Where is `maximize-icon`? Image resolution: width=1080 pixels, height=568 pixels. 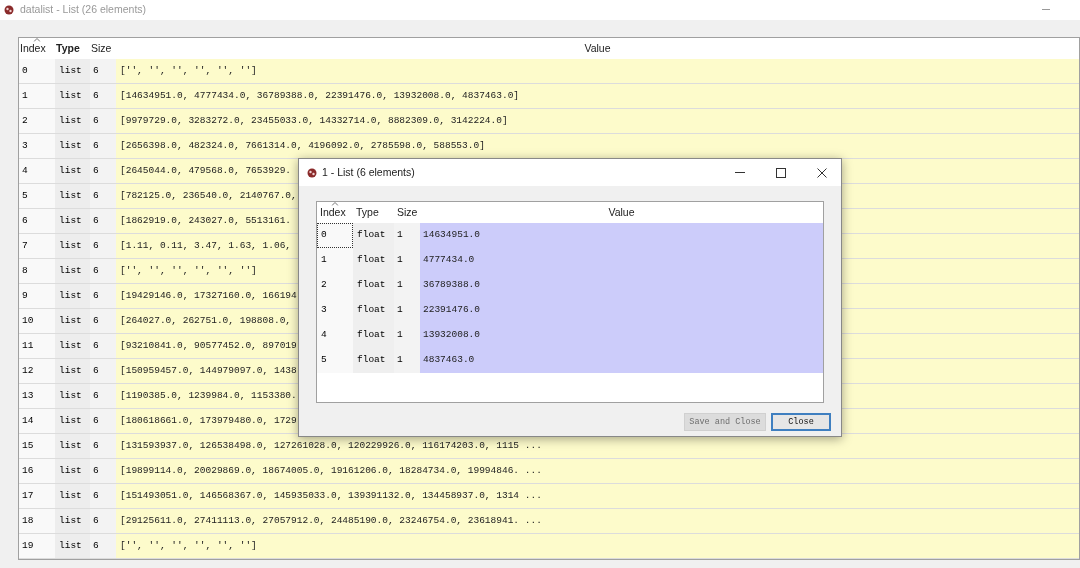
maximize-icon is located at coordinates (781, 172).